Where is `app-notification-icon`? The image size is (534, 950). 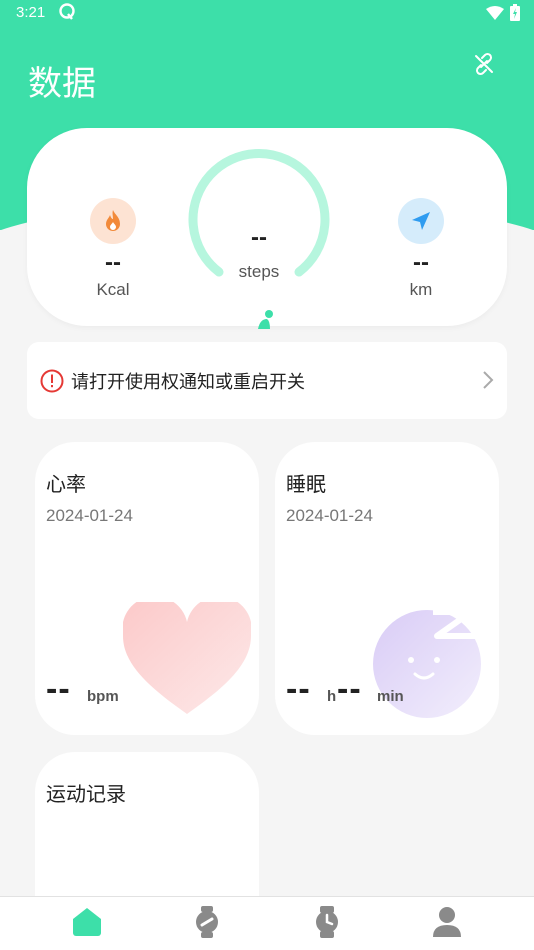
app-notification-icon is located at coordinates (67, 11).